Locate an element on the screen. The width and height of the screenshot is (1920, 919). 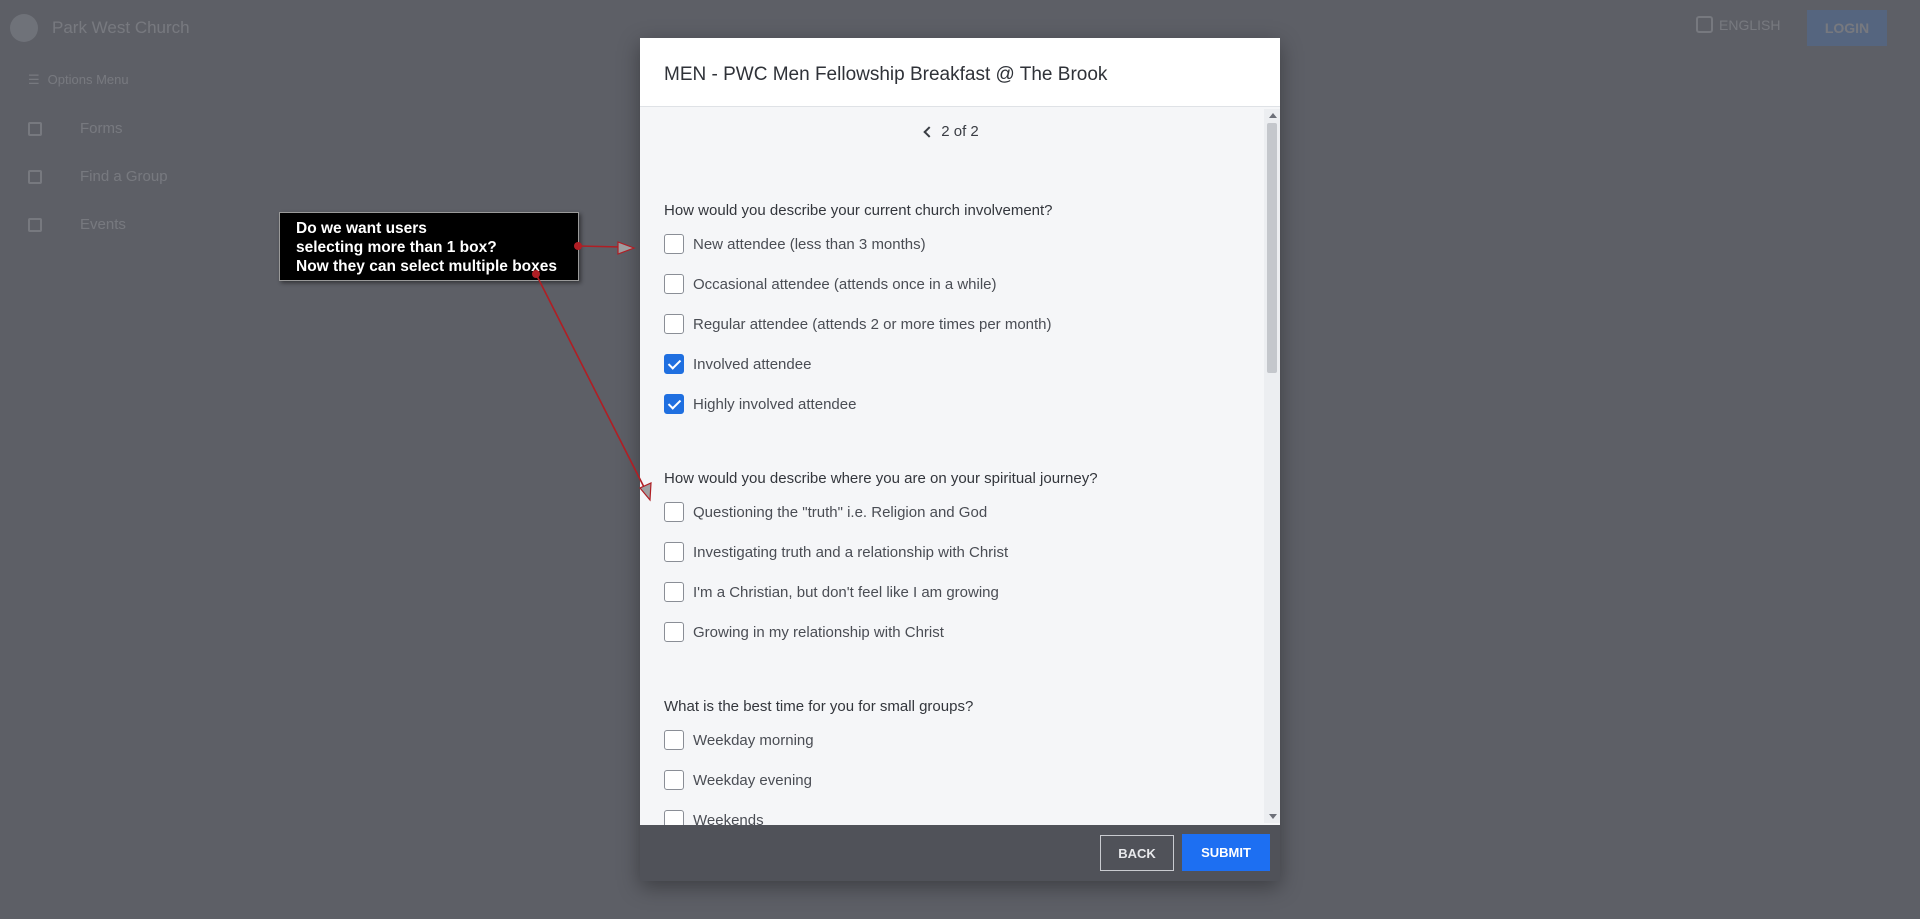
arrowhead-right is located at coordinates (626, 248).